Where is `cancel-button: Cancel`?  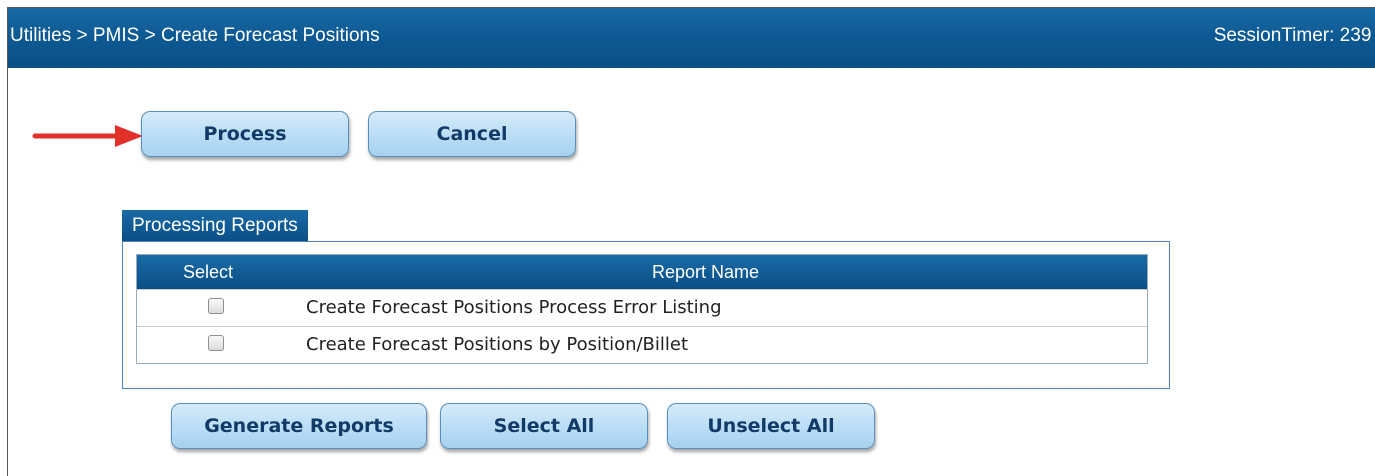
cancel-button: Cancel is located at coordinates (472, 134).